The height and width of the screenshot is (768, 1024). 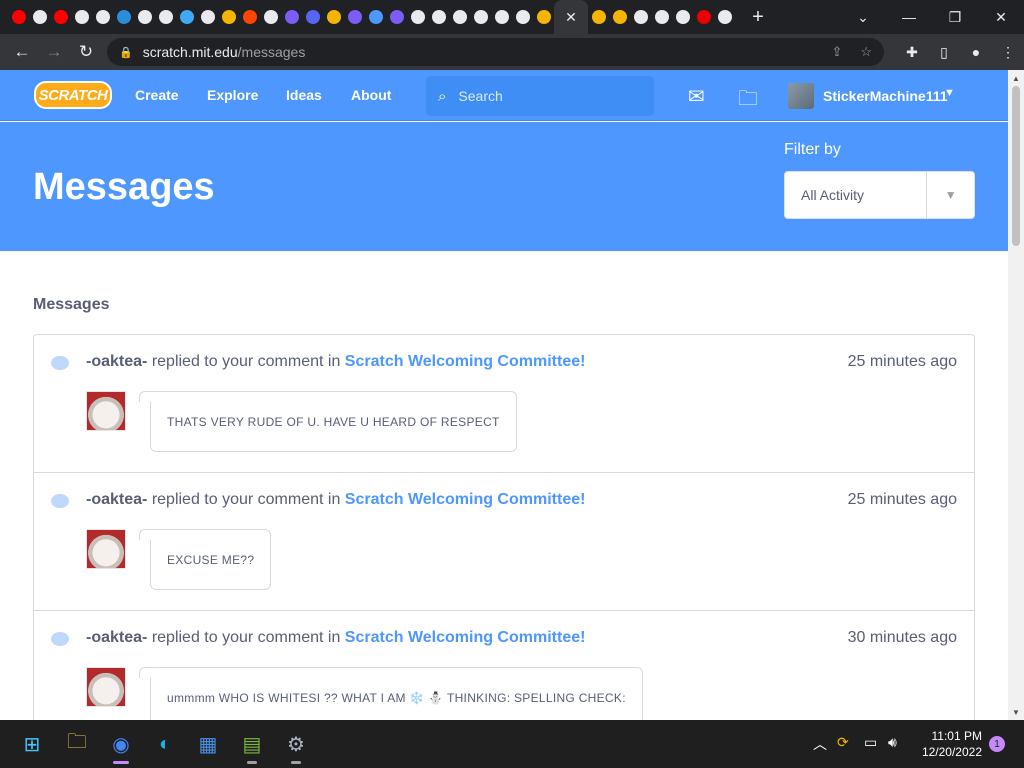 I want to click on new-tab-icon: +, so click(x=758, y=17).